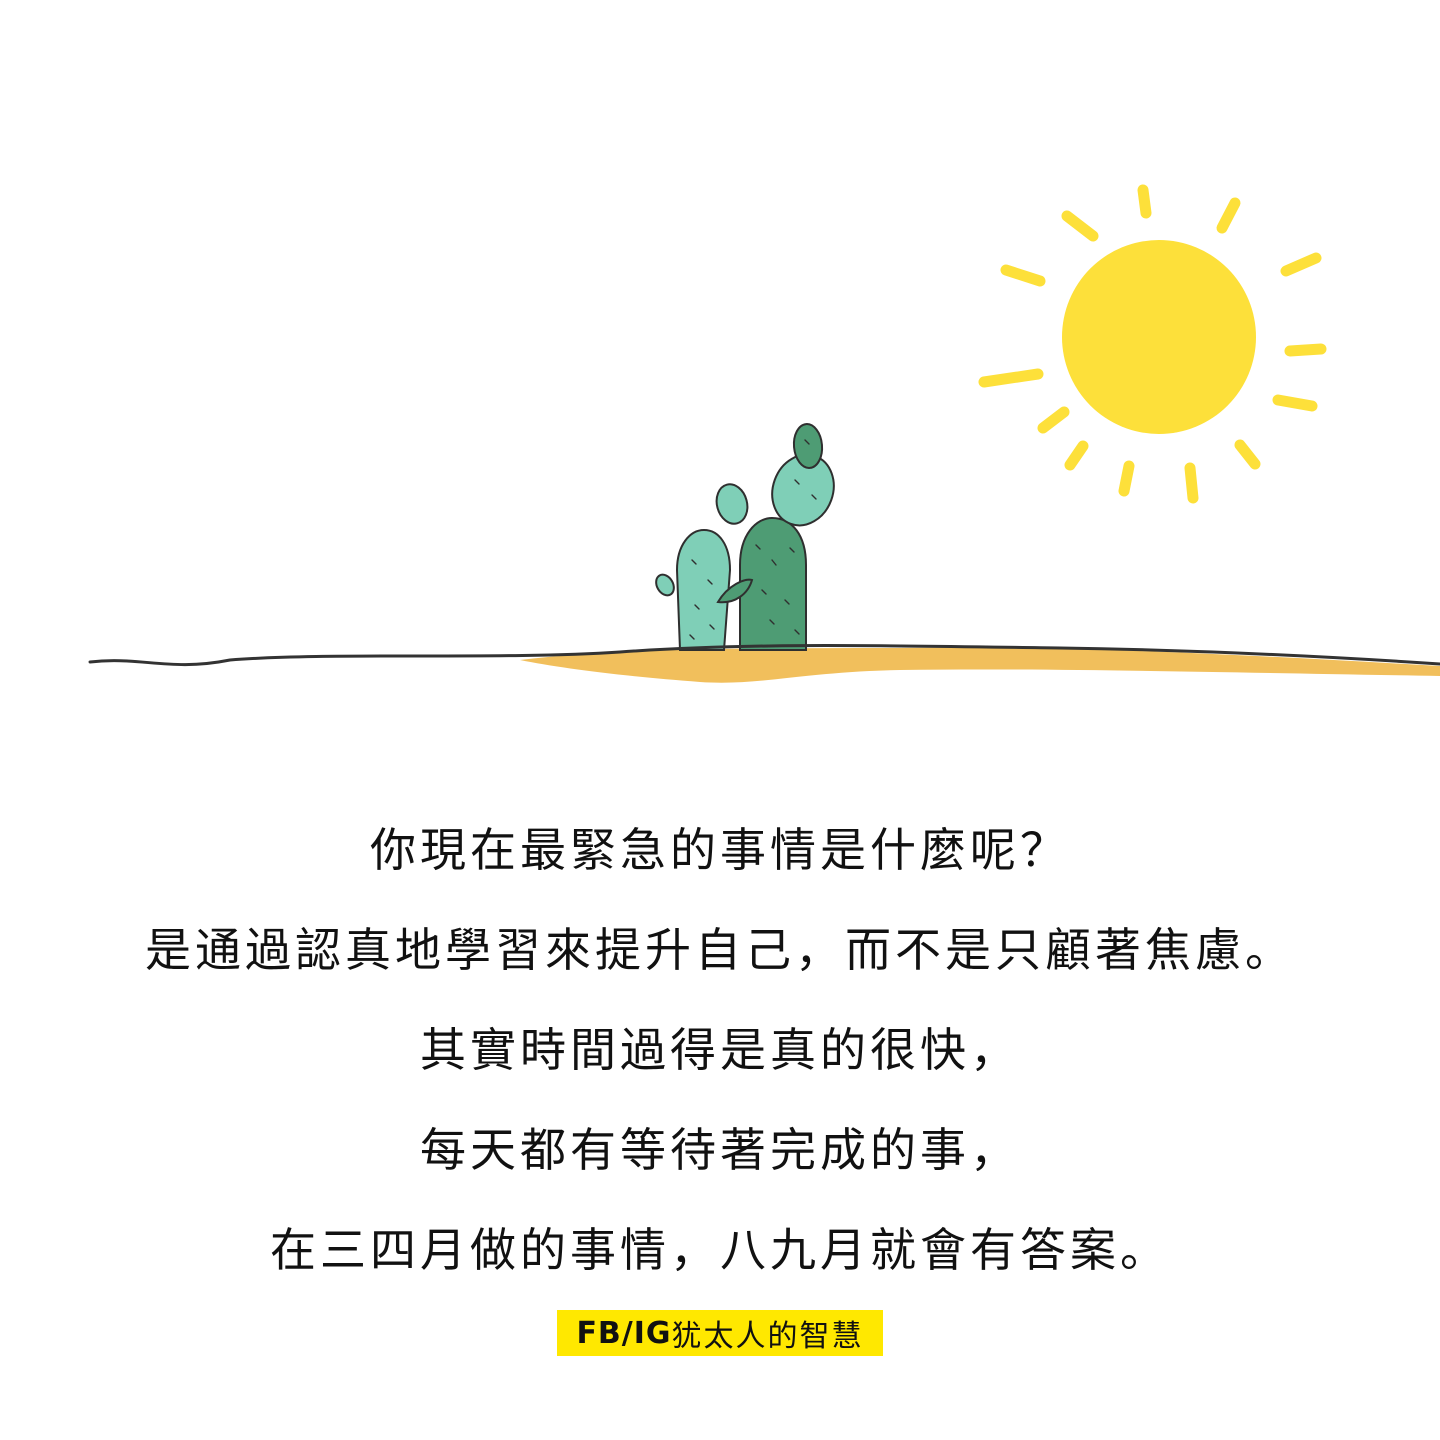  Describe the element at coordinates (720, 950) in the screenshot. I see `quote-line-2: 是通過認真地學習來提升自己，而不是只顧著焦慮。` at that location.